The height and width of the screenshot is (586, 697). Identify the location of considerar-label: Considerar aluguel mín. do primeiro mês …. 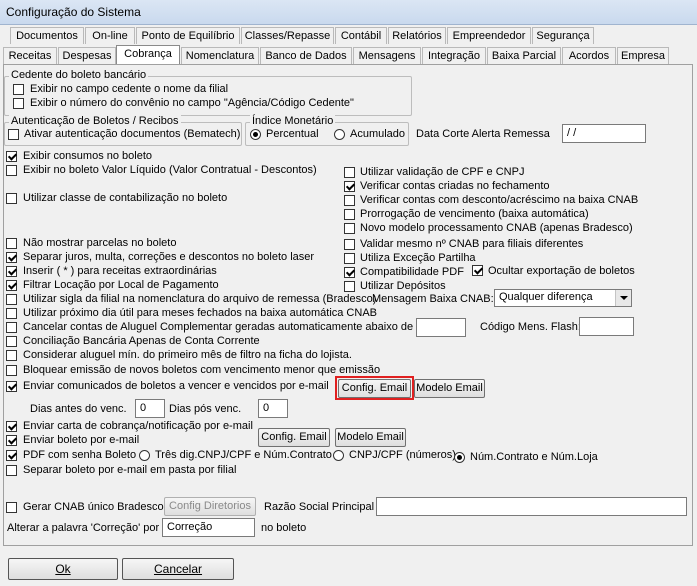
(187, 355).